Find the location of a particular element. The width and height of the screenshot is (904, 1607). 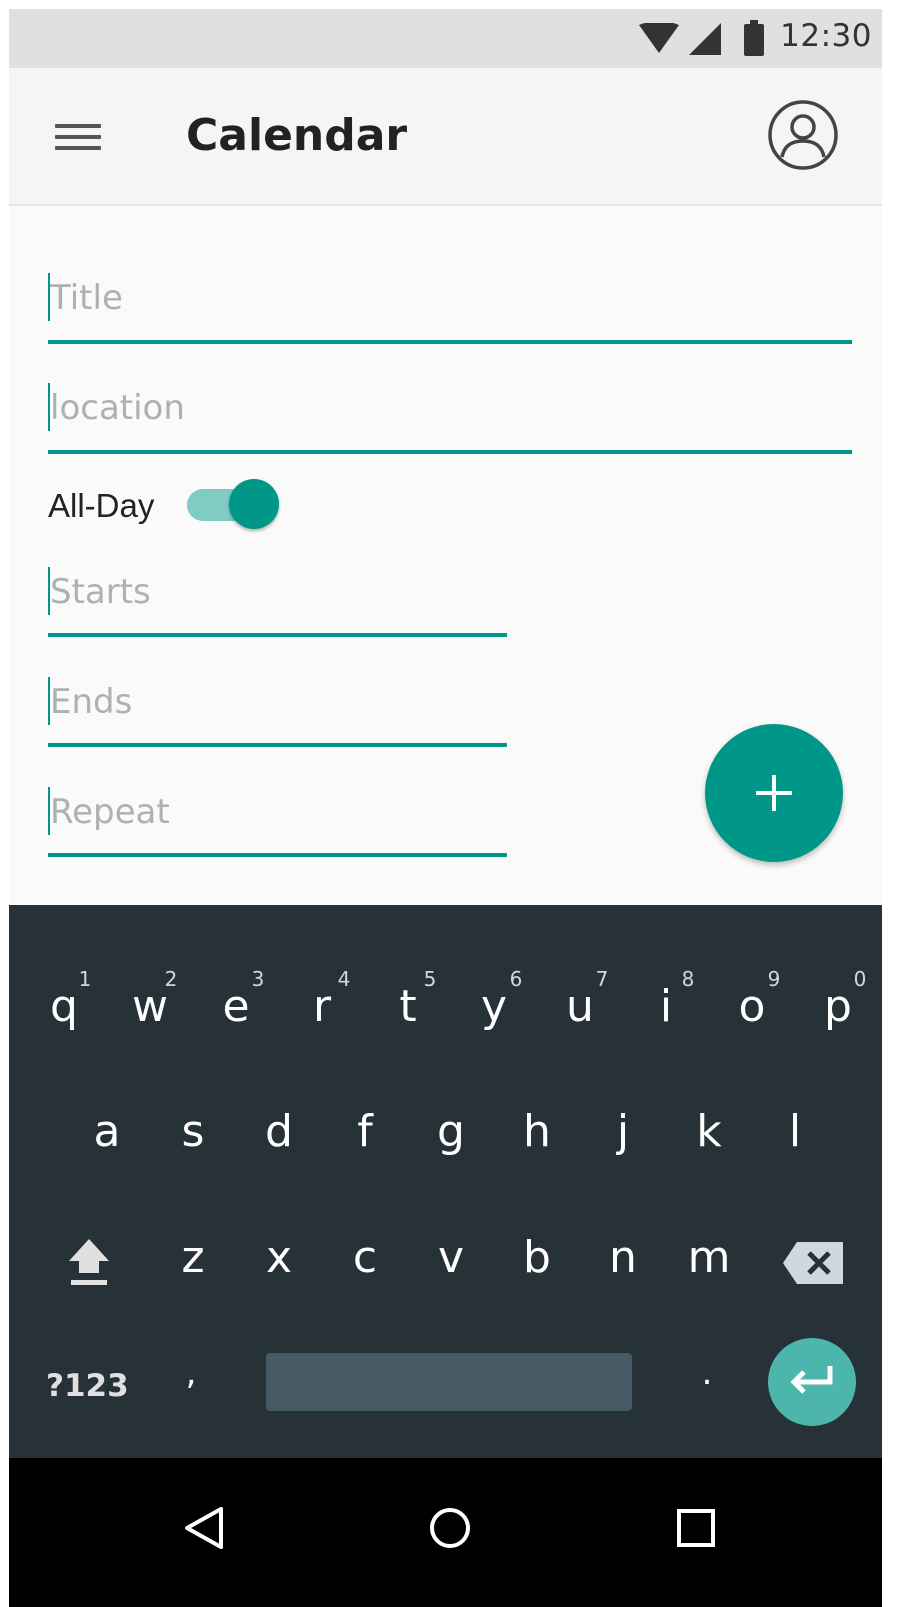

repeat-field is located at coordinates (277, 823).